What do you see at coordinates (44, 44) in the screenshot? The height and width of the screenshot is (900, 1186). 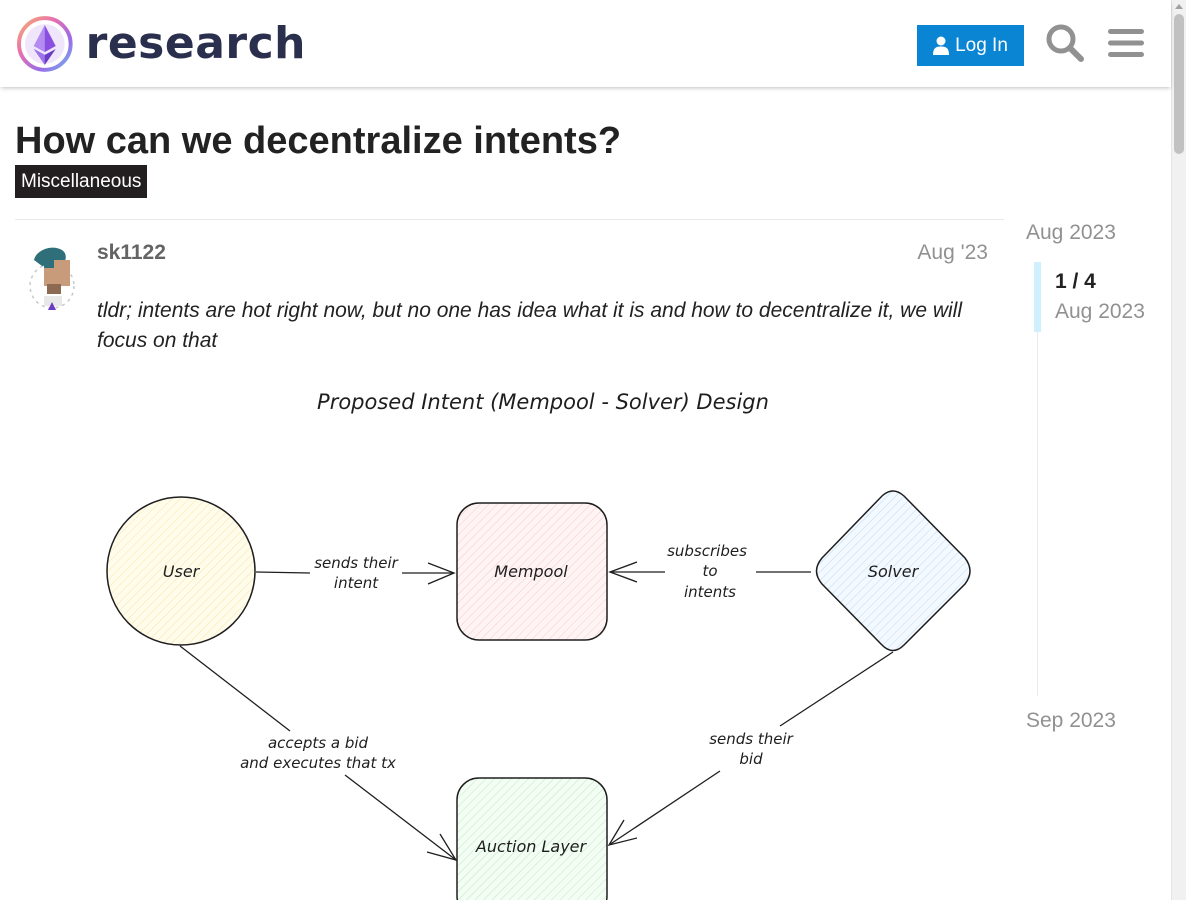 I see `ethereum-research-logo-icon` at bounding box center [44, 44].